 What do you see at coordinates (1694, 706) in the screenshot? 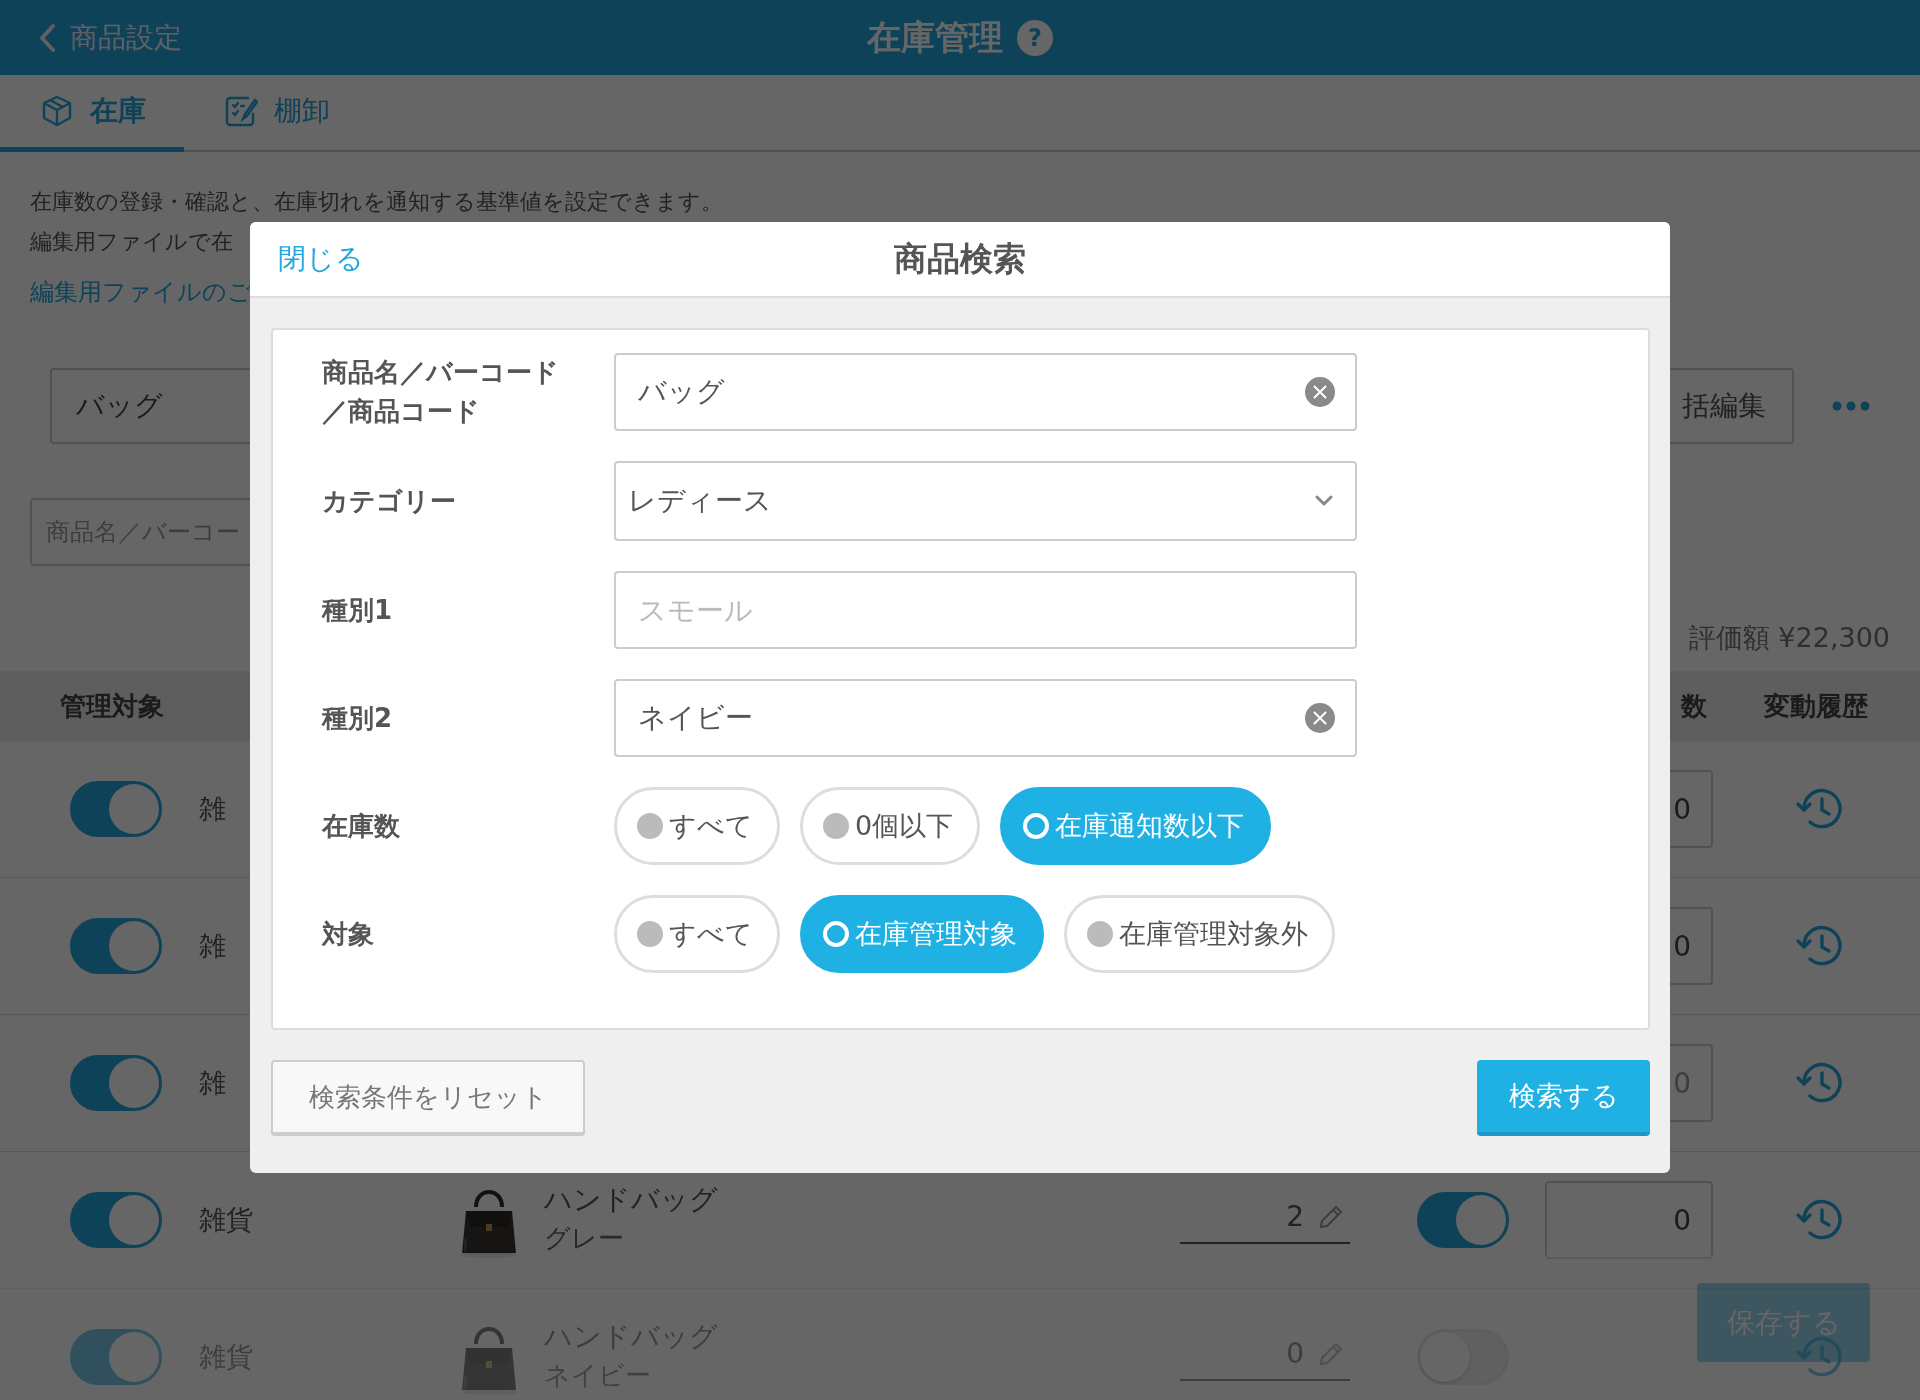
I see `column-header: 数` at bounding box center [1694, 706].